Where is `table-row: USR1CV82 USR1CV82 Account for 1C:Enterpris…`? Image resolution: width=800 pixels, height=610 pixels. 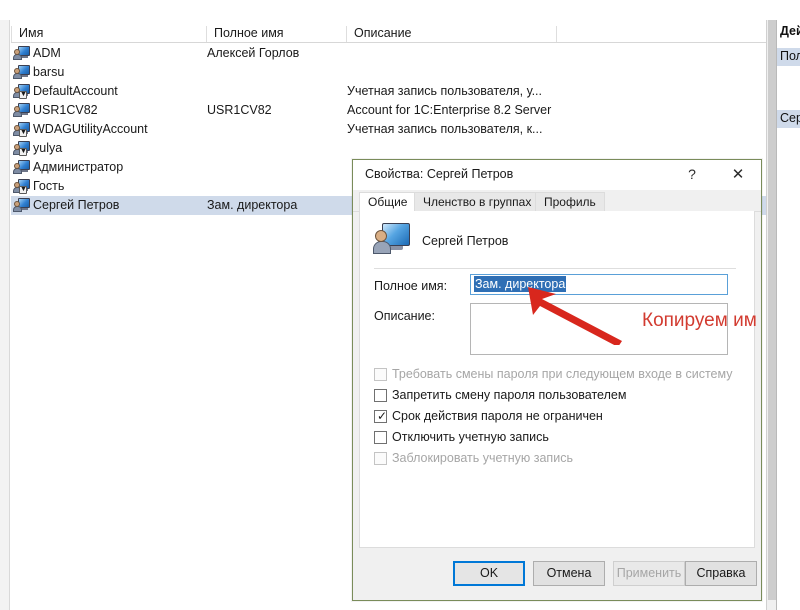
table-row: USR1CV82 USR1CV82 Account for 1C:Enterpris… is located at coordinates (388, 110).